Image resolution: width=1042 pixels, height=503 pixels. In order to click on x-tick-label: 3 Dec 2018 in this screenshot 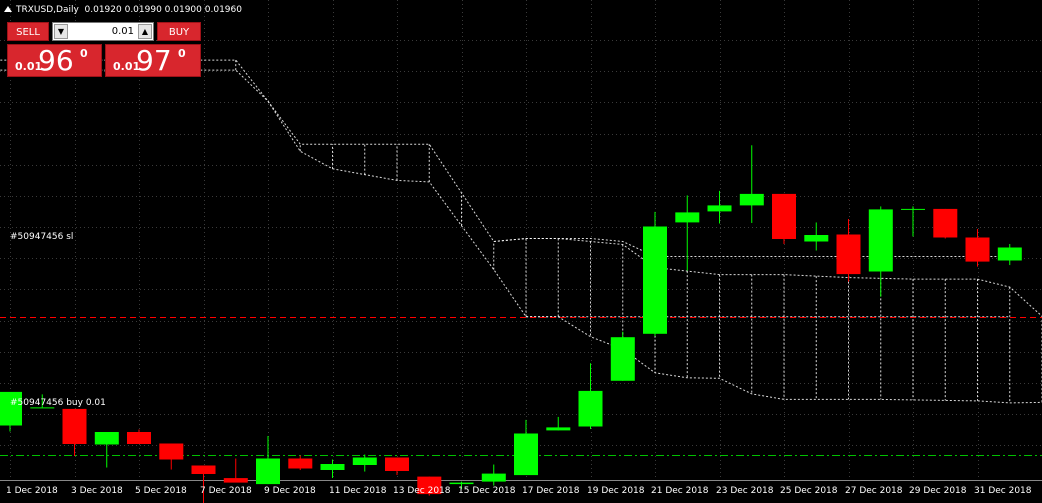, I will do `click(97, 491)`.